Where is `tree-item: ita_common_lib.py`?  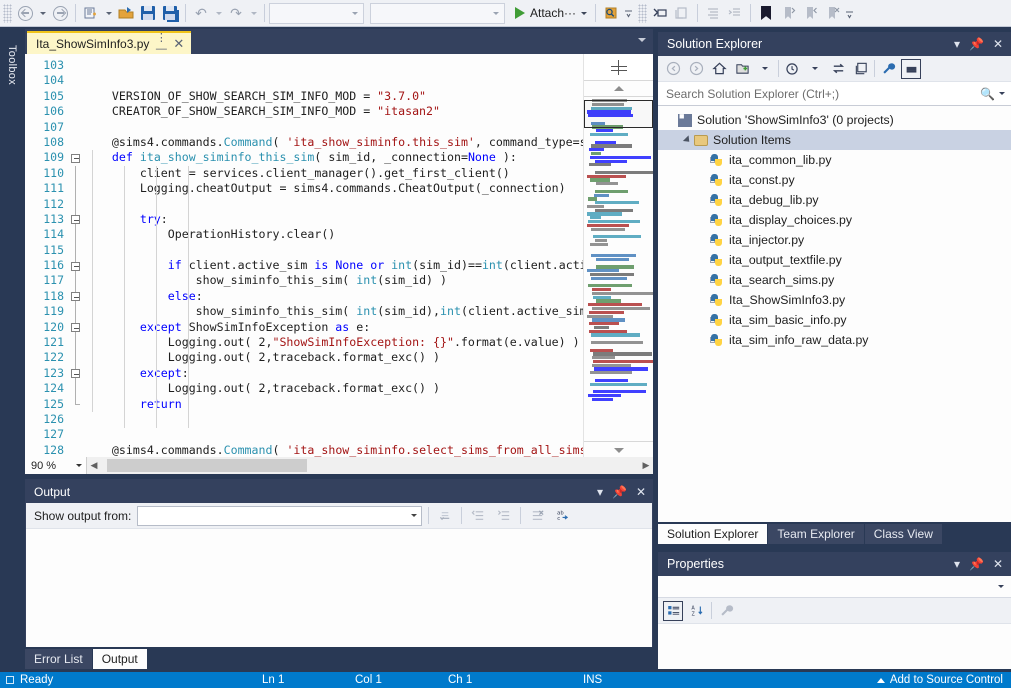
tree-item: ita_common_lib.py is located at coordinates (834, 160).